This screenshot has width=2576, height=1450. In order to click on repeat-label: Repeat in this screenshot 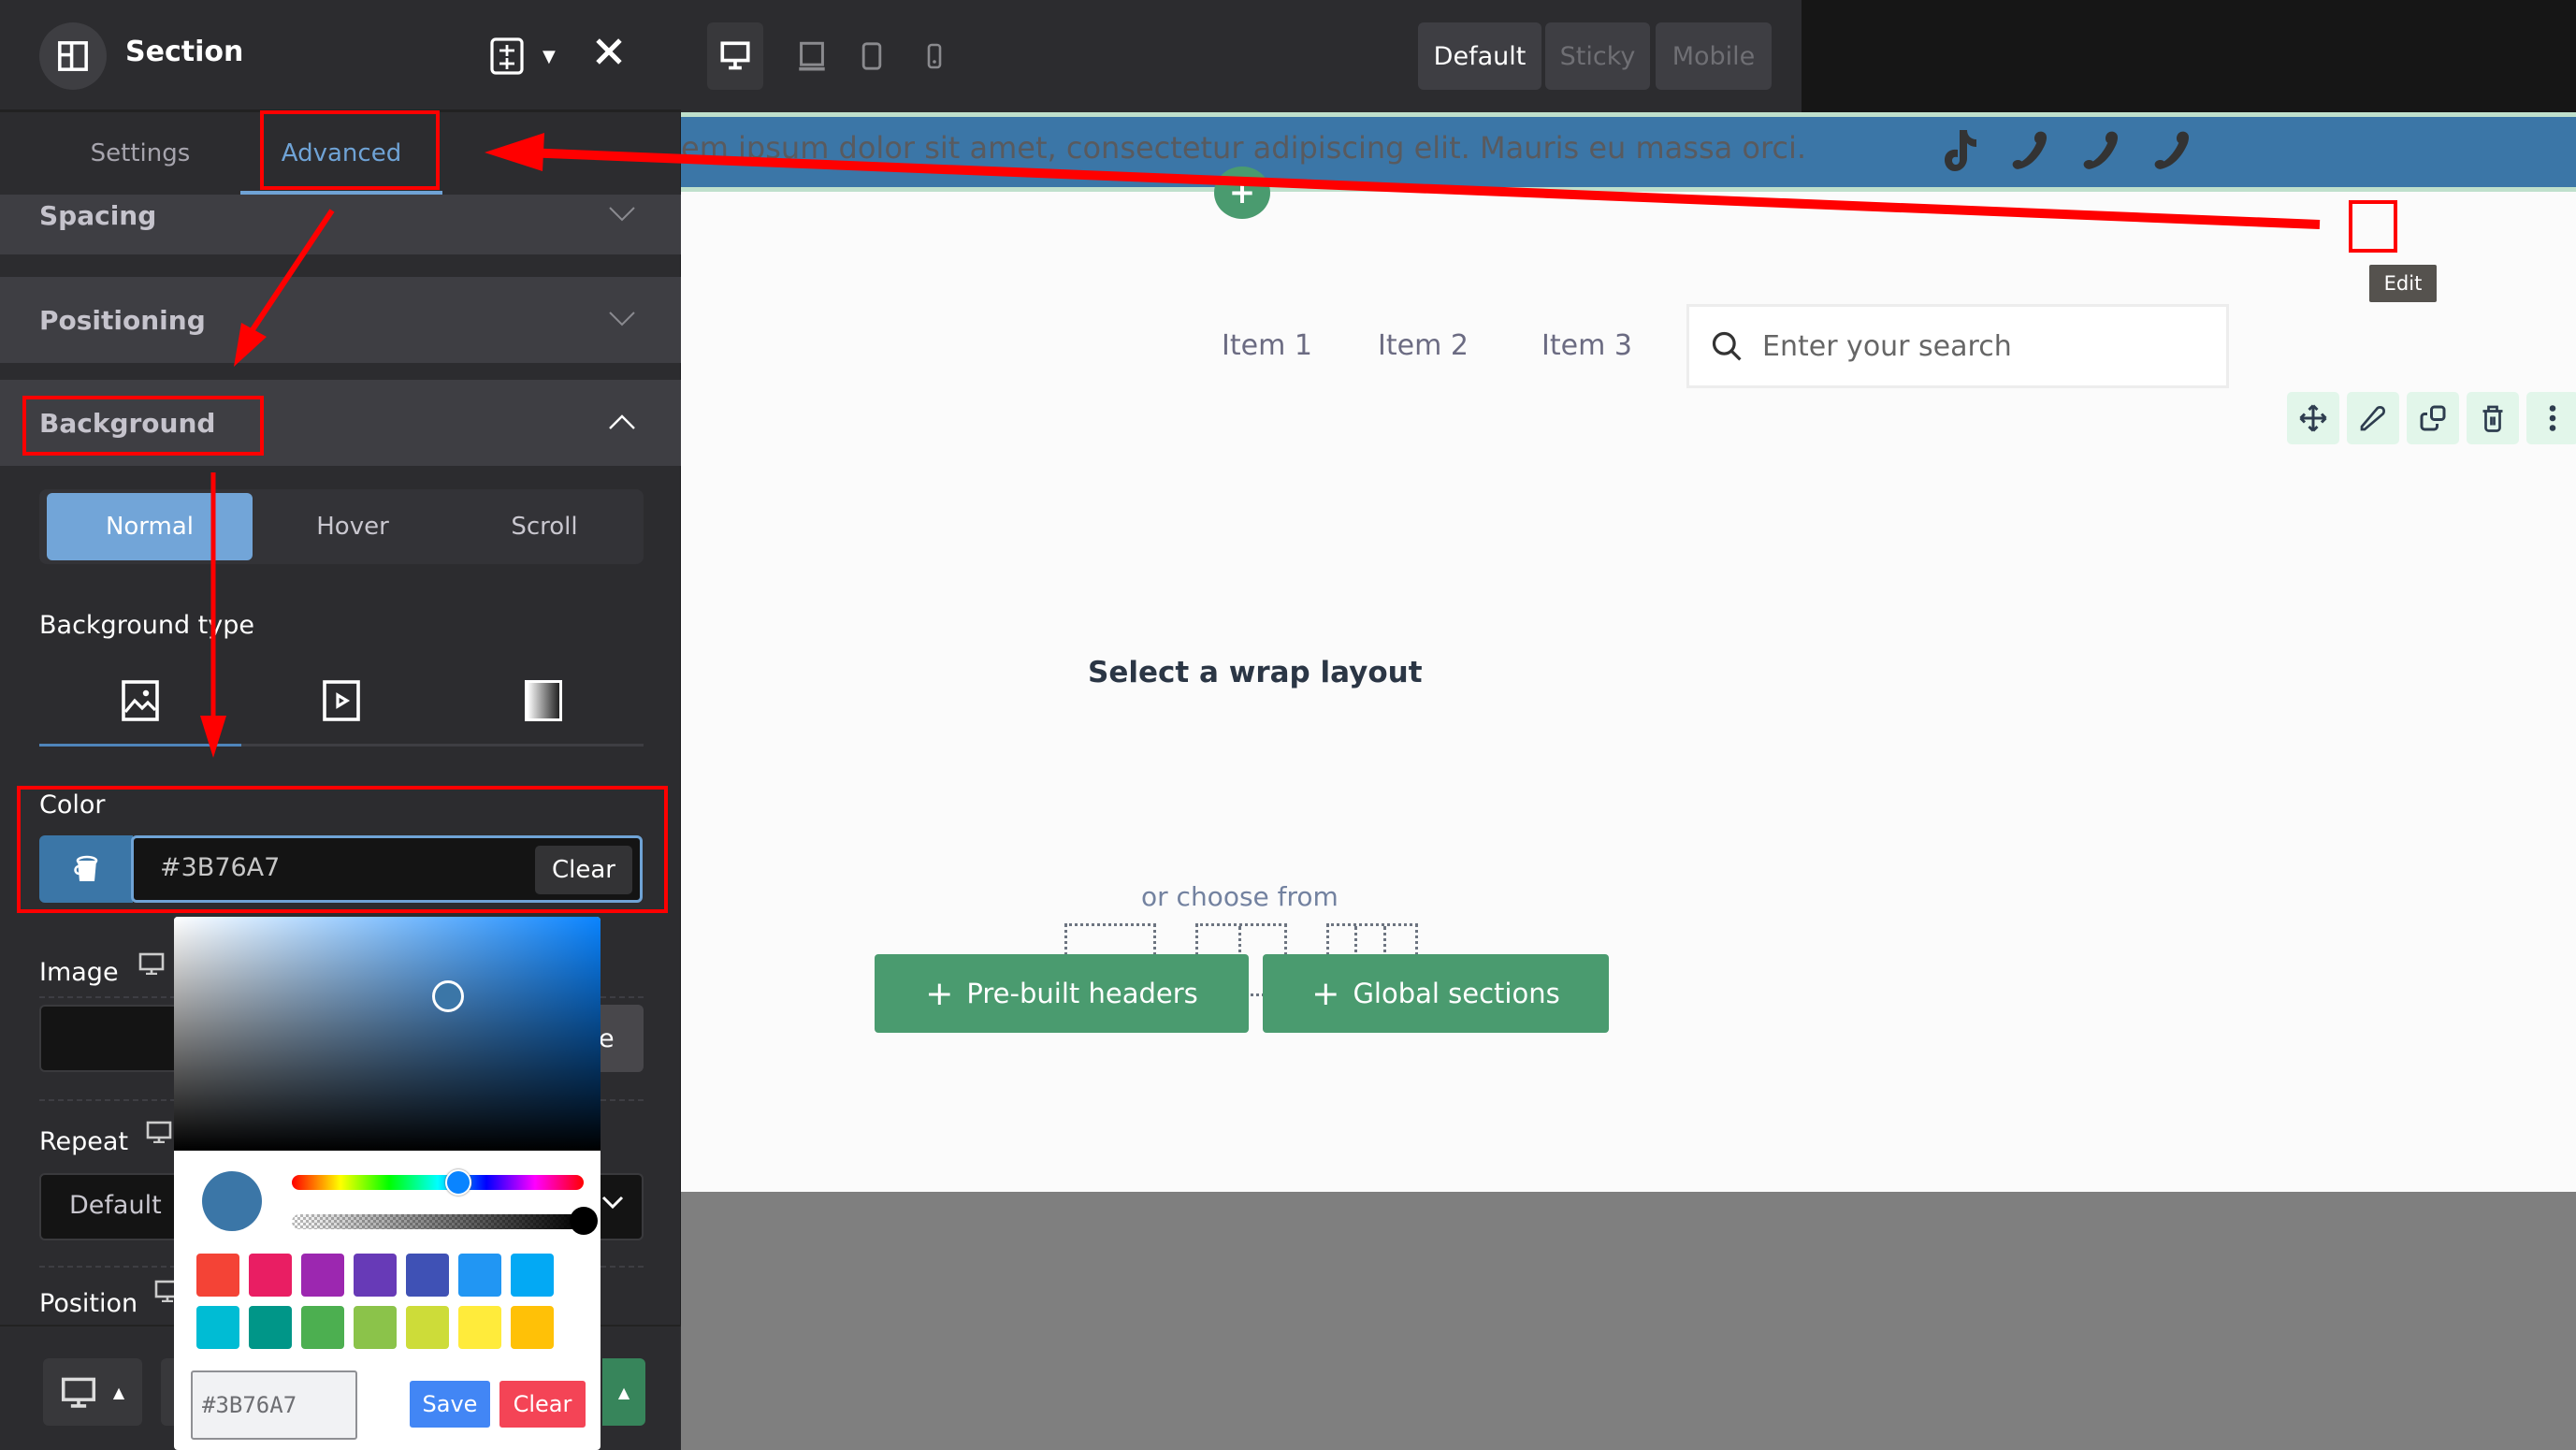, I will do `click(84, 1141)`.